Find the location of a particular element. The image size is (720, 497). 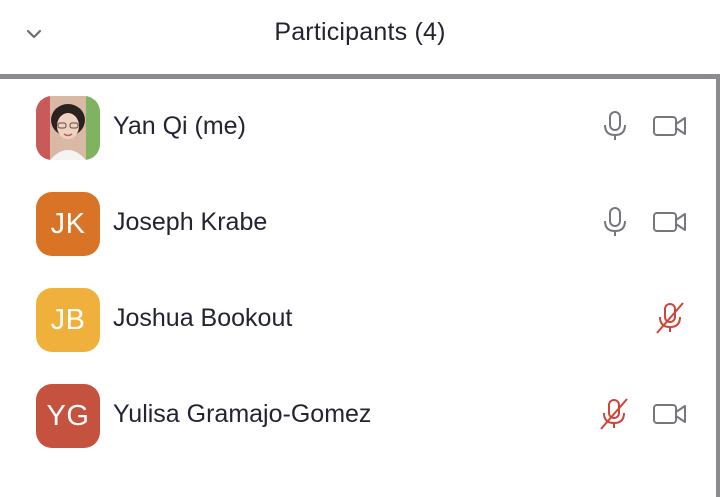

avatar-initials: JK is located at coordinates (68, 223).